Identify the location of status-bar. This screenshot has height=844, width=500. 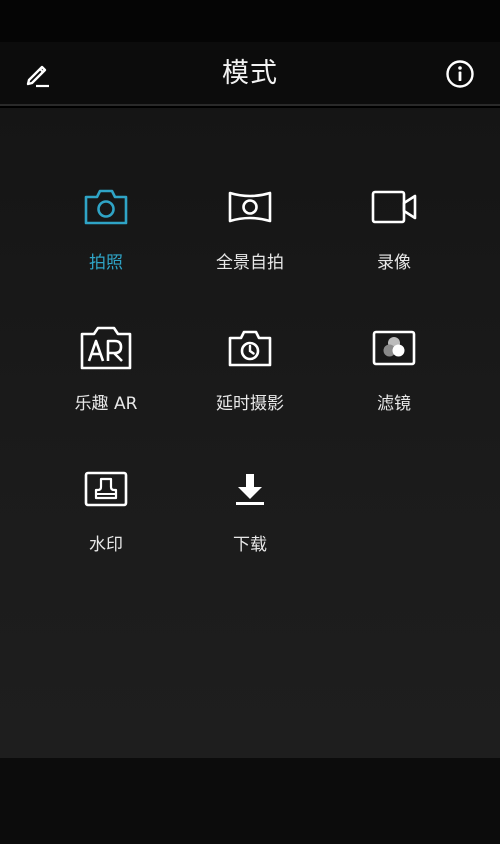
(250, 21).